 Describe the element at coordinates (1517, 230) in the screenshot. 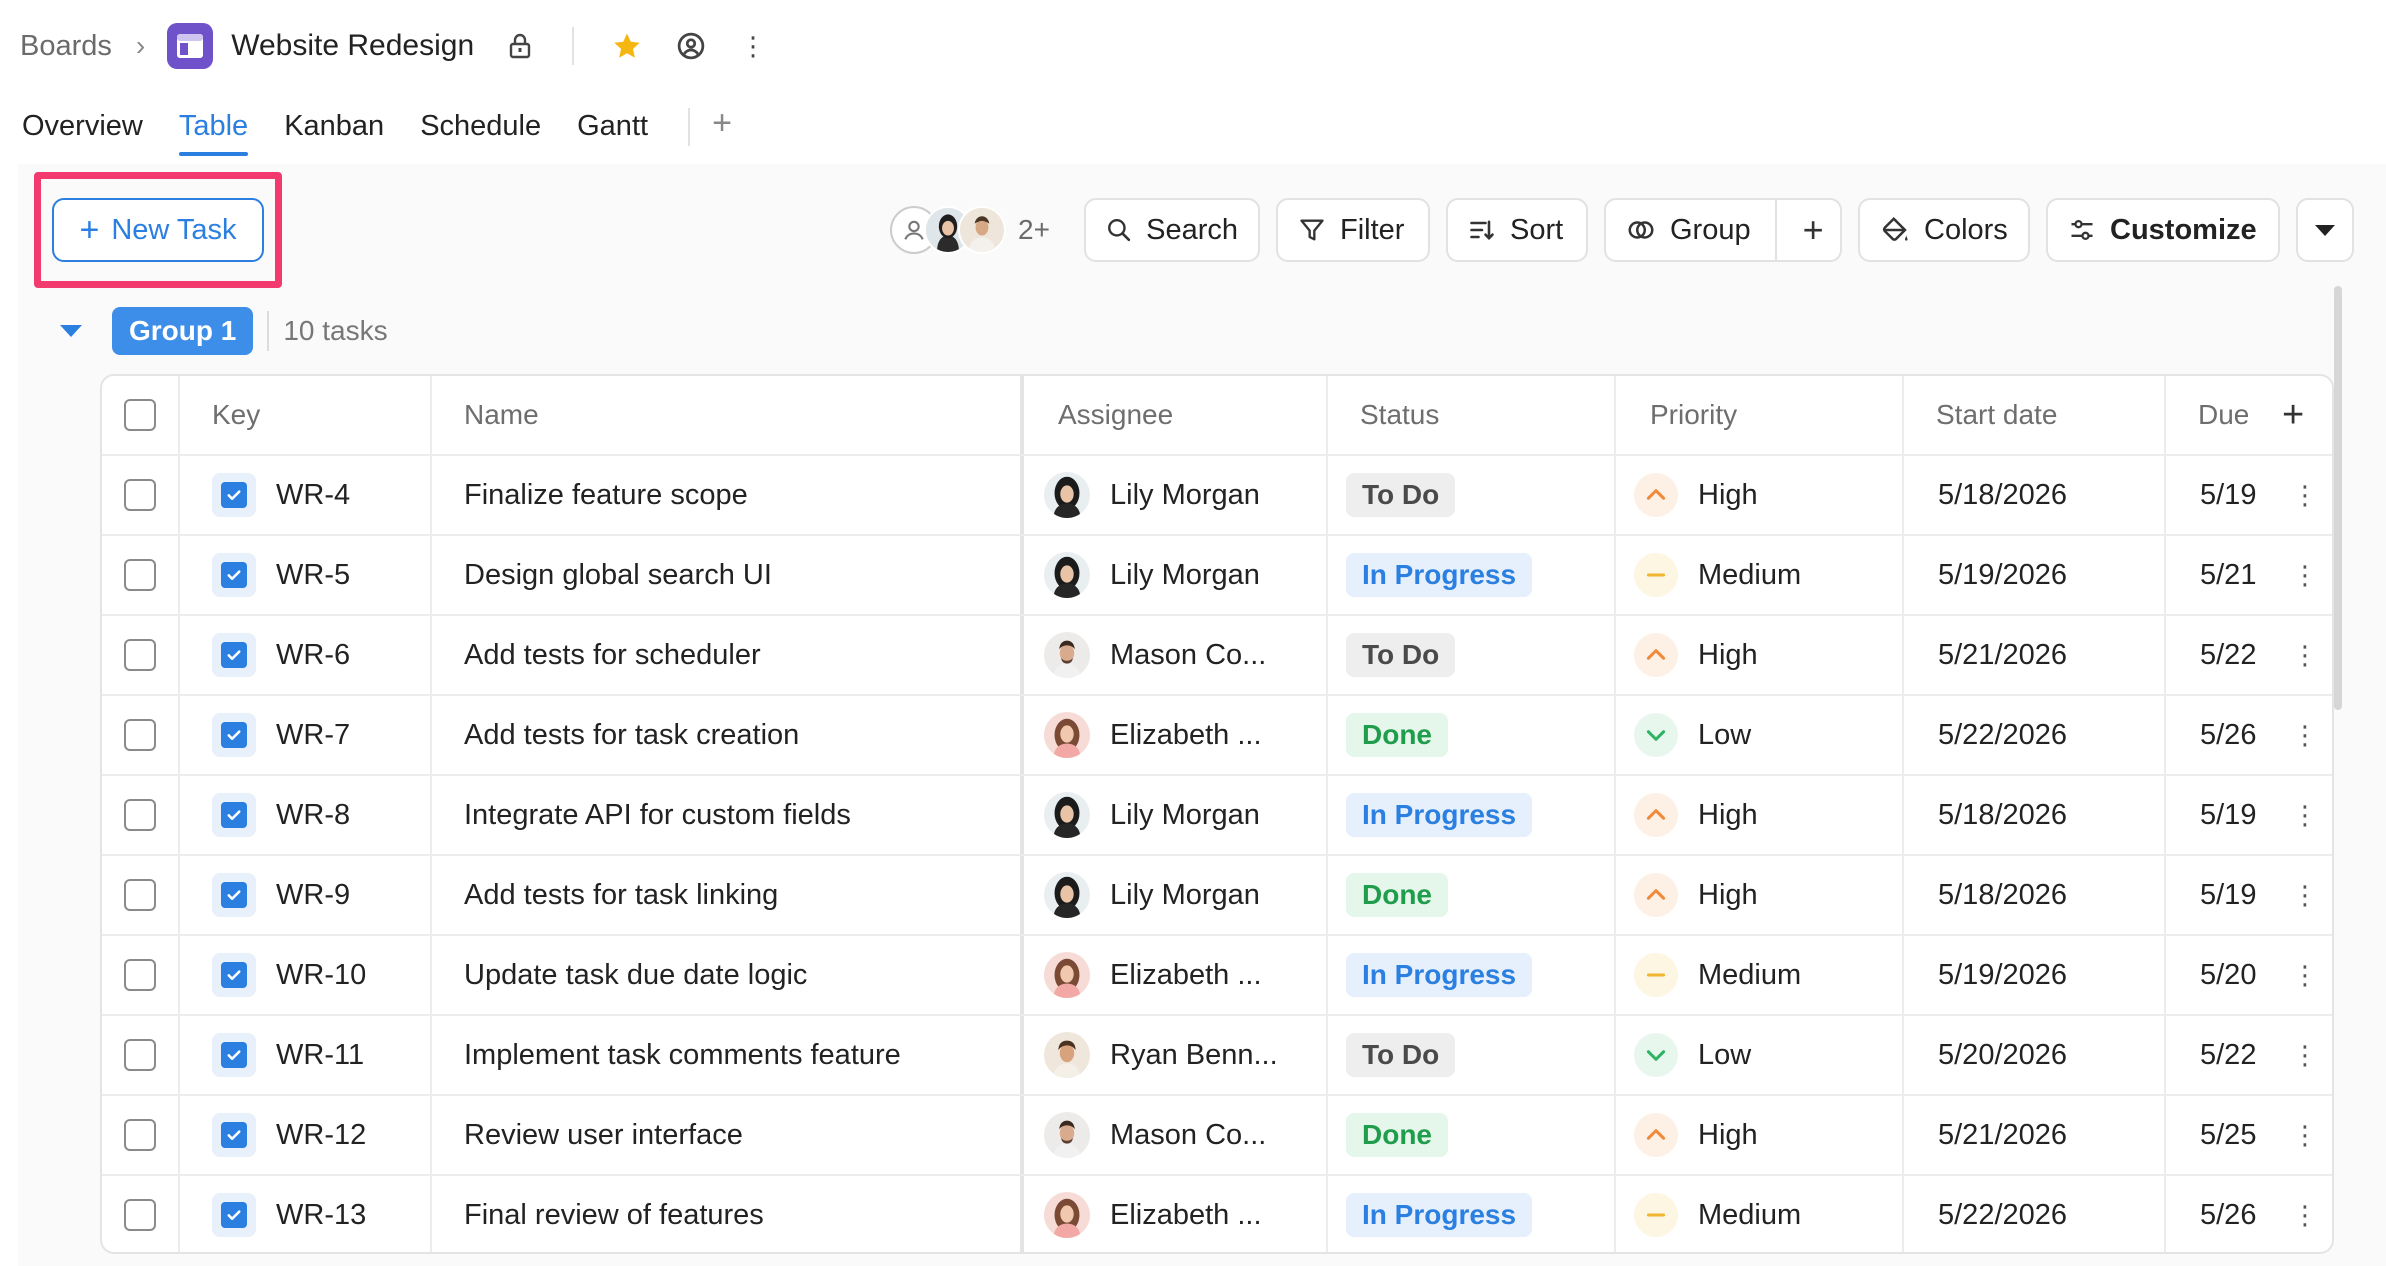

I see `sort-button: Sort` at that location.